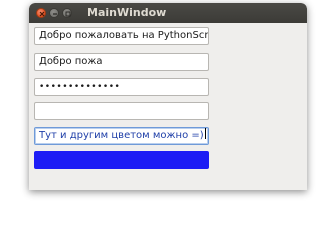  I want to click on maximize-button, so click(67, 13).